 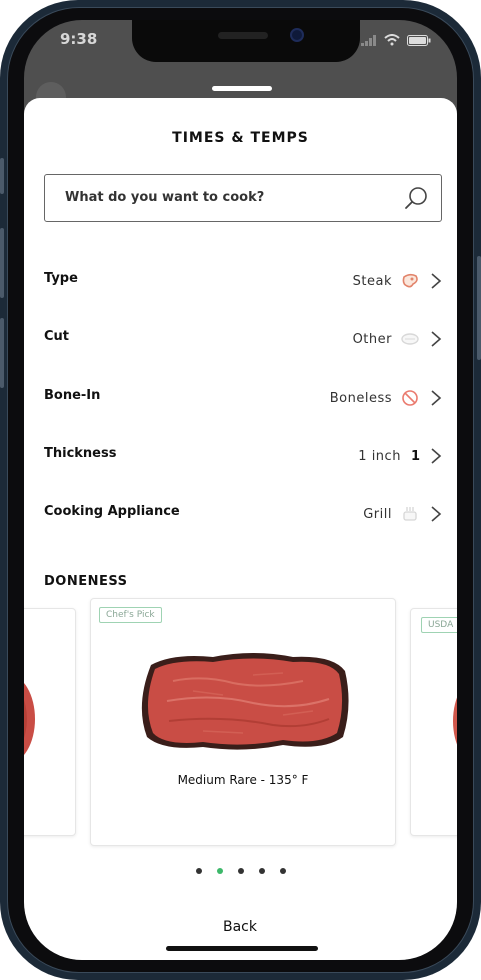 What do you see at coordinates (50, 722) in the screenshot?
I see `doneness-card-prev` at bounding box center [50, 722].